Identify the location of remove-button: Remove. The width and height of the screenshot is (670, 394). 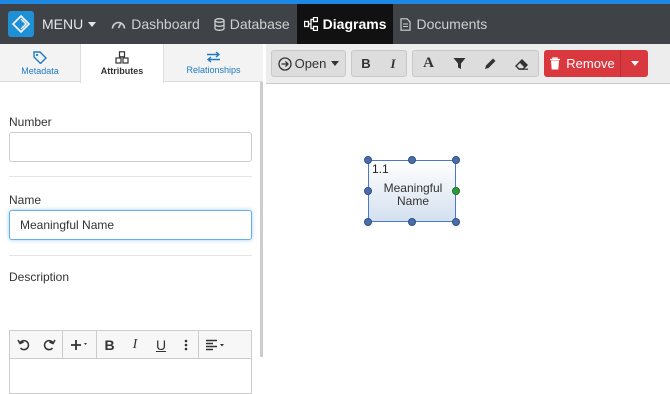
(582, 63).